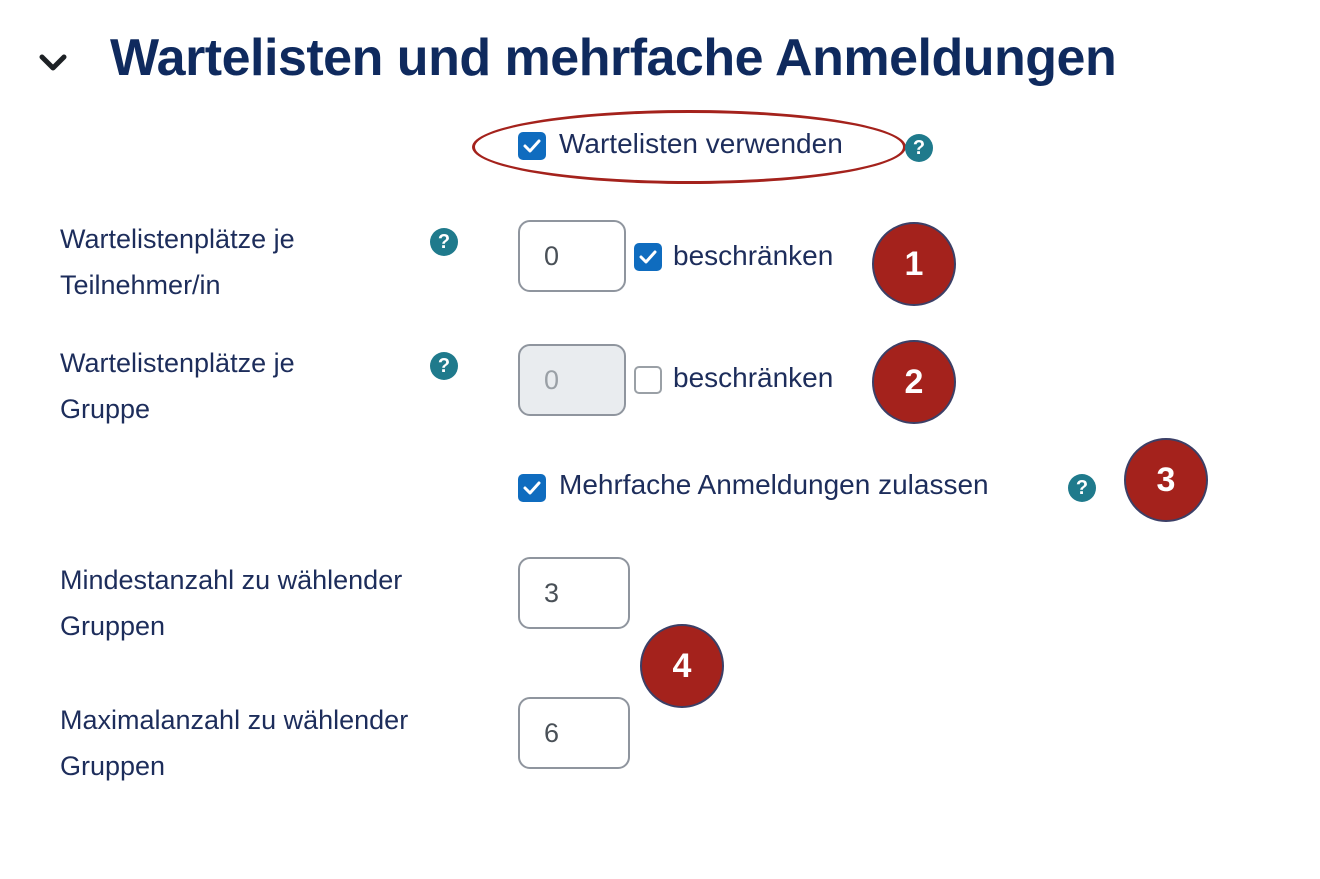 The image size is (1320, 879). Describe the element at coordinates (53, 63) in the screenshot. I see `chevron-down-icon` at that location.